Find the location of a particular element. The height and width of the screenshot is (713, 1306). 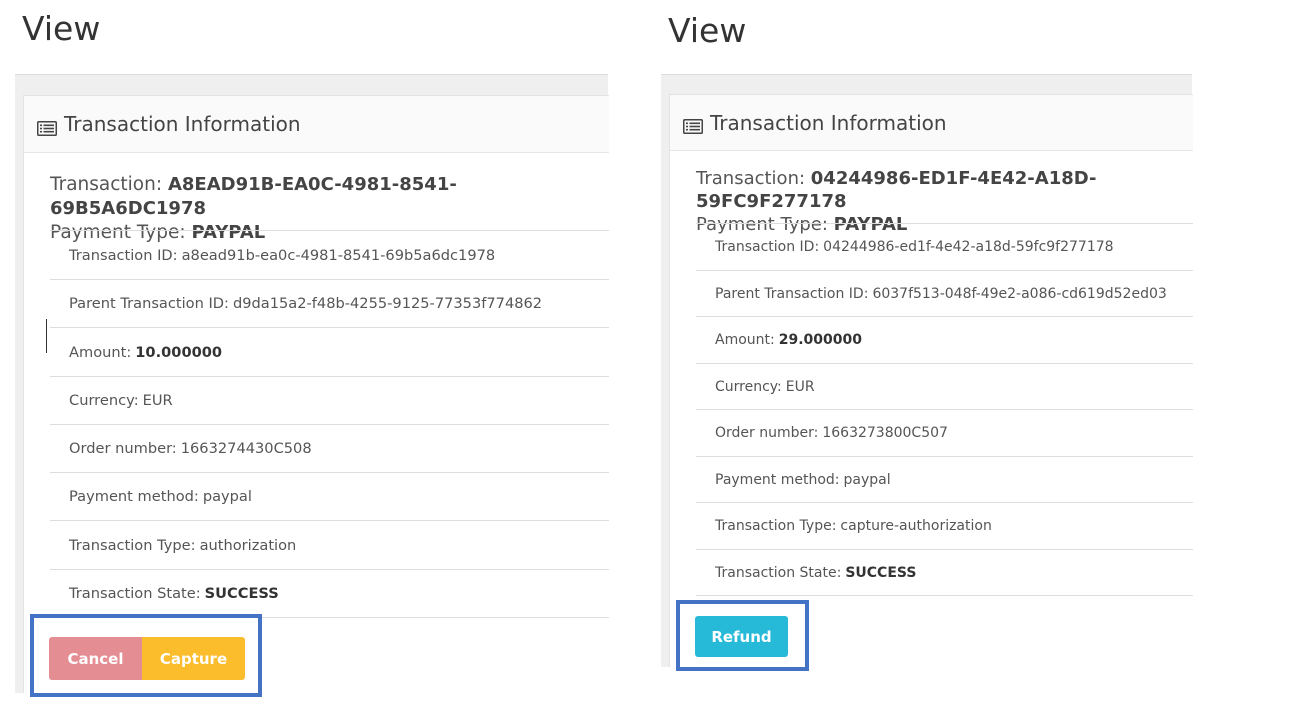

list-item-amount: Amount: 29.000000 is located at coordinates (944, 339).